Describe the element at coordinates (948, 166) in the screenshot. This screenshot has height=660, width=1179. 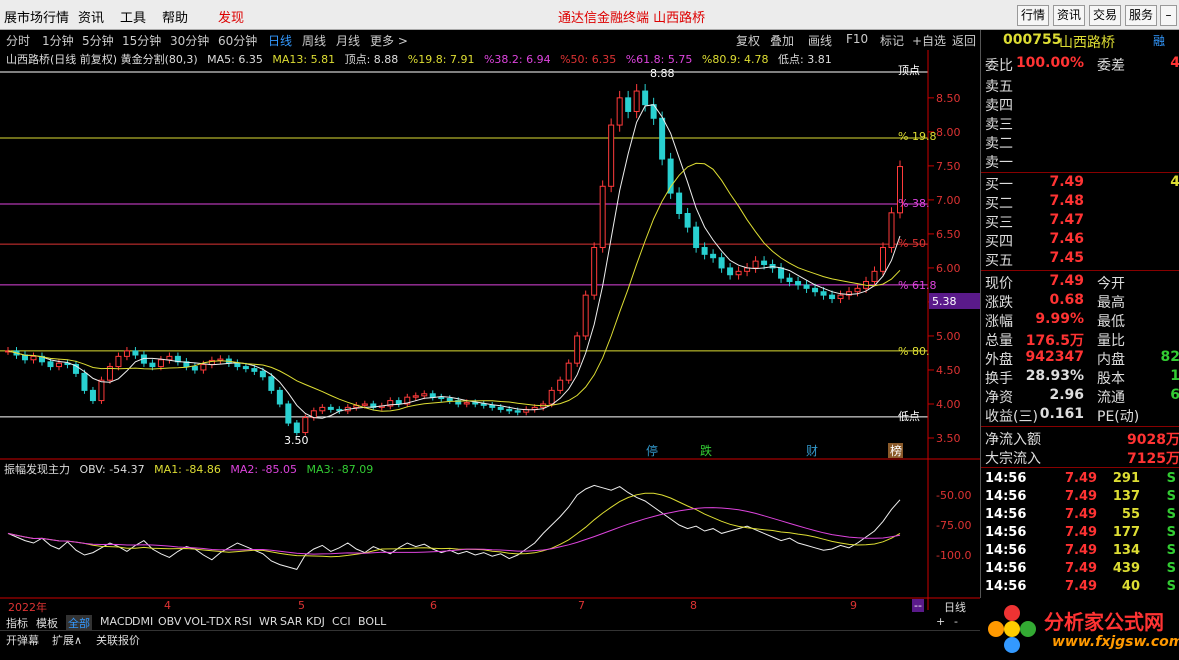
I see `price-axis-label: 7.50` at that location.